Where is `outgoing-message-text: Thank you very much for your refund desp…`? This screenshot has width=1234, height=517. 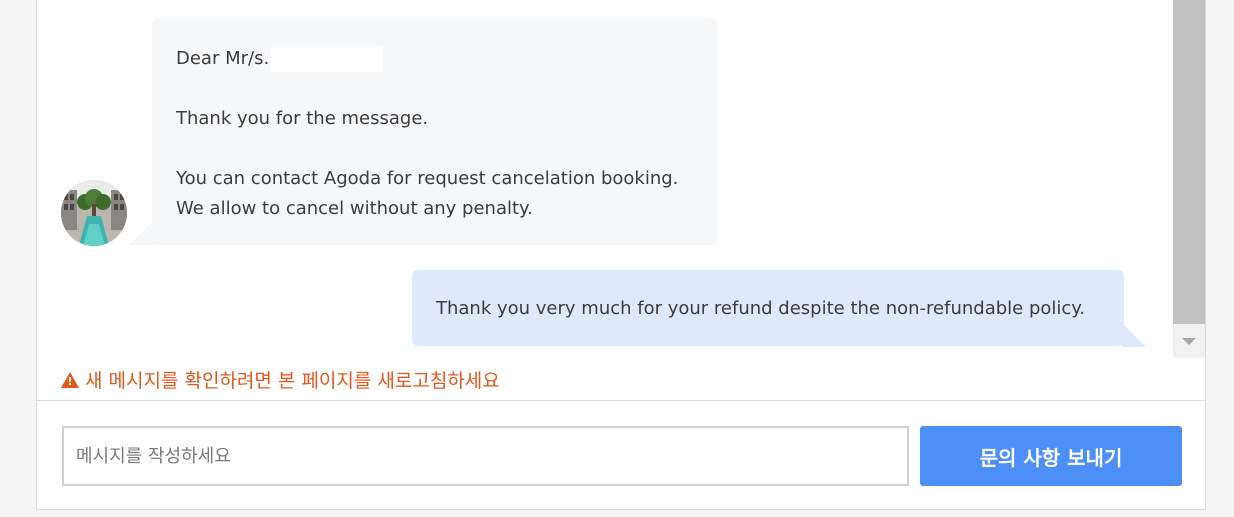 outgoing-message-text: Thank you very much for your refund desp… is located at coordinates (761, 308).